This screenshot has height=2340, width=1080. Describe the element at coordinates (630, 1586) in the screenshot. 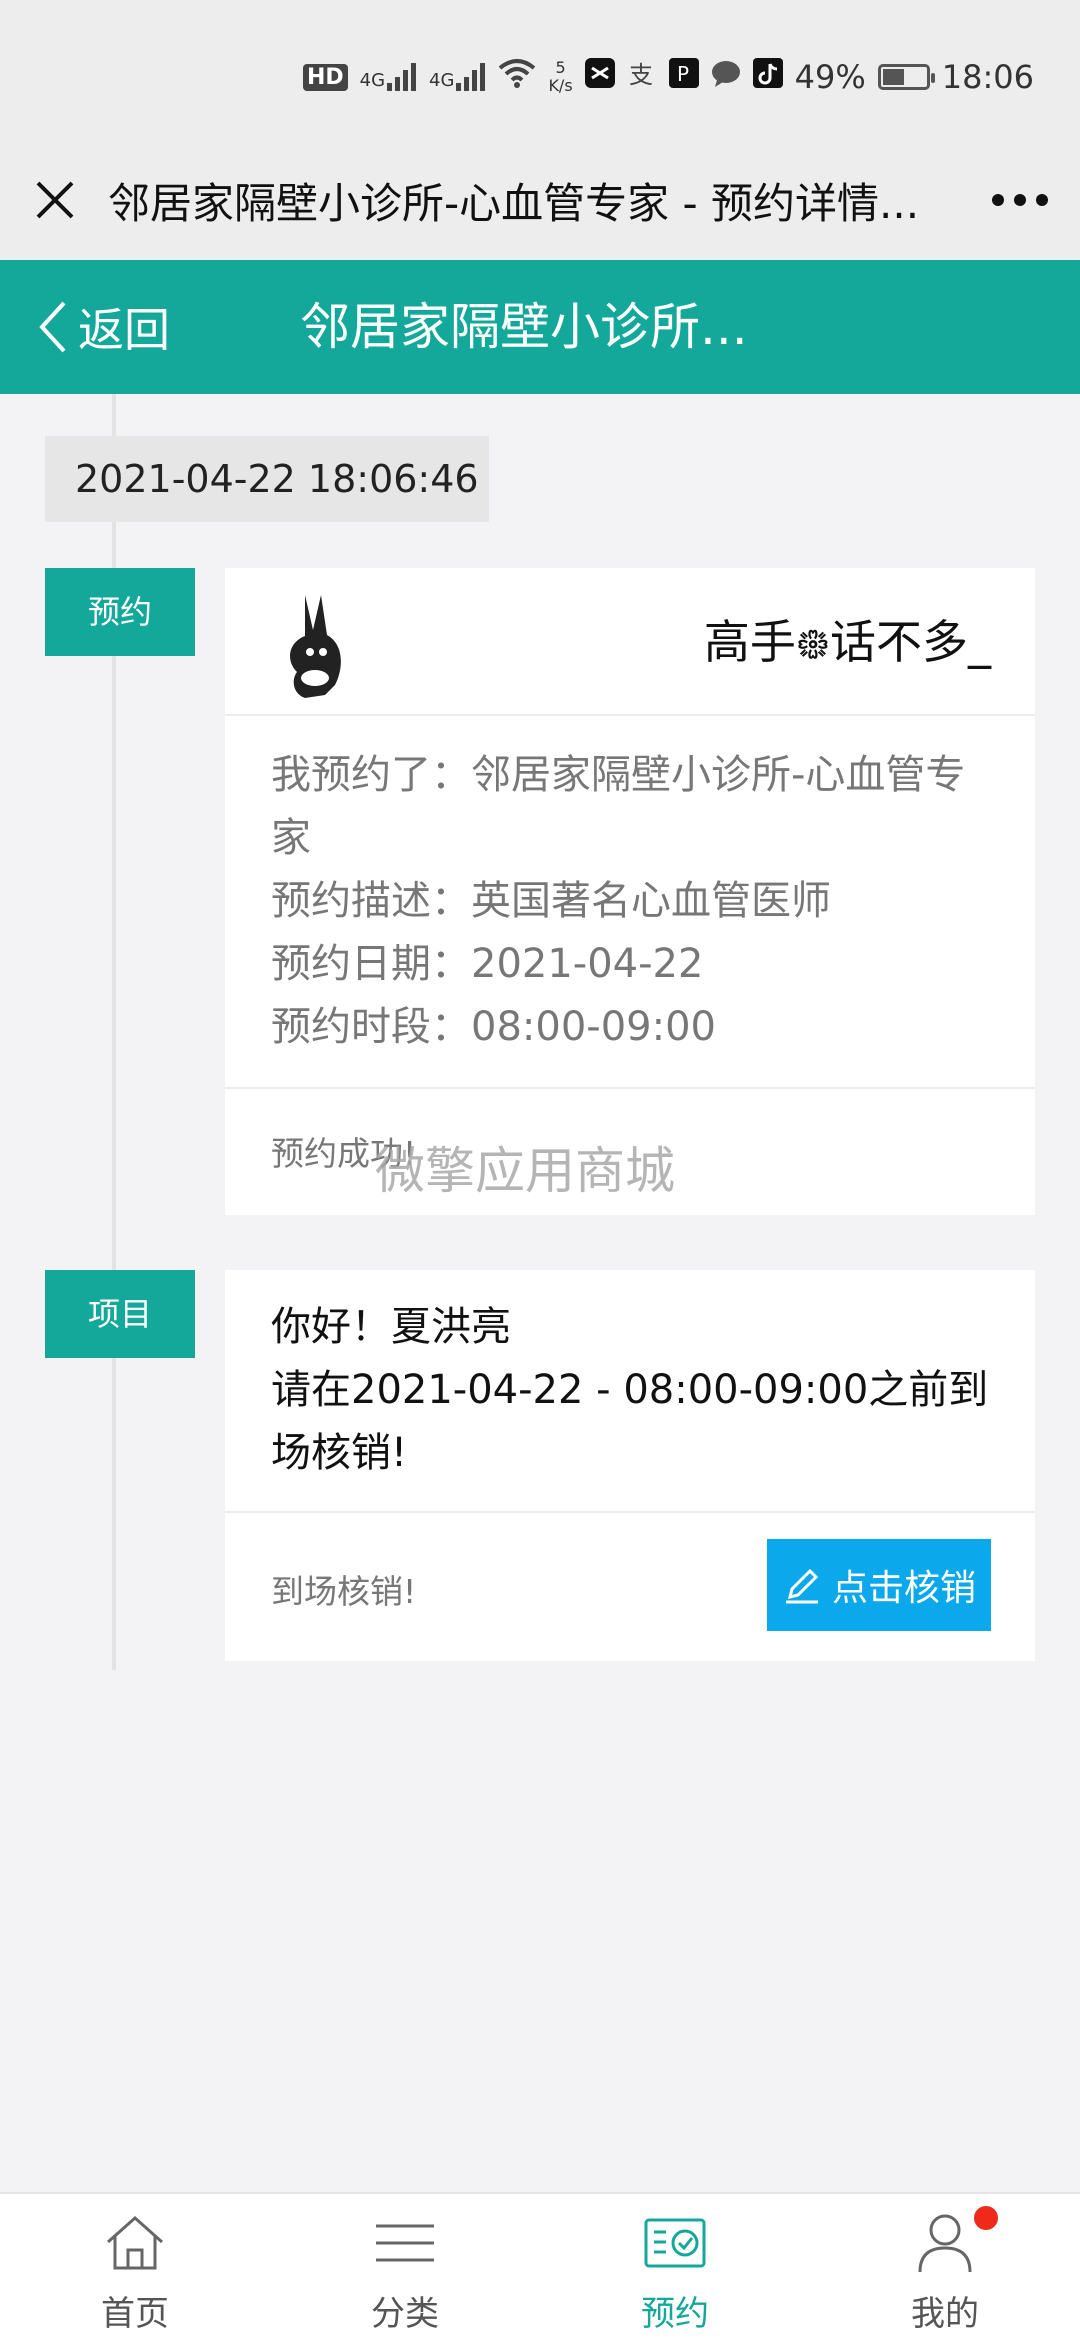

I see `project-footer: 到场核销! 点击核销` at that location.